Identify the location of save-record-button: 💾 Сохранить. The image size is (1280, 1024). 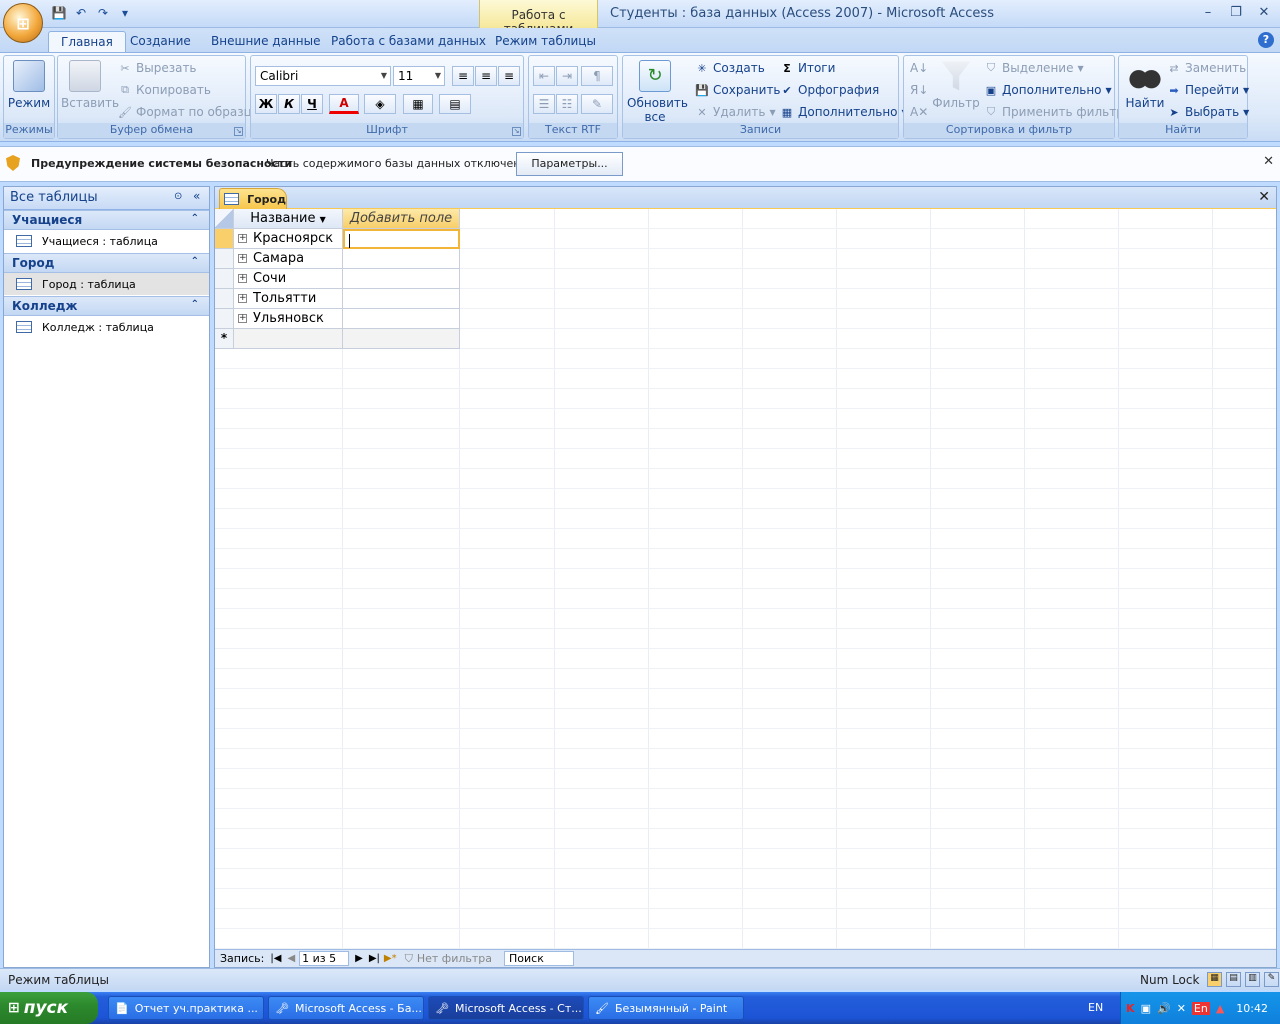
(737, 90).